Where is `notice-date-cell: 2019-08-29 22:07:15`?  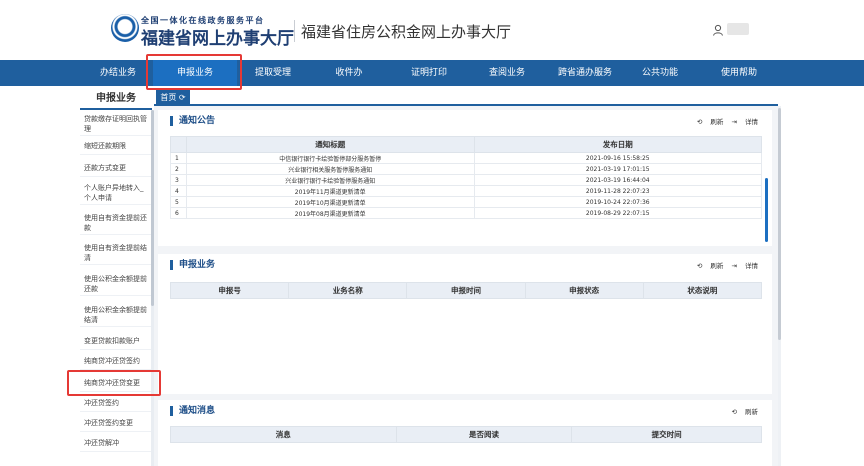 notice-date-cell: 2019-08-29 22:07:15 is located at coordinates (618, 213).